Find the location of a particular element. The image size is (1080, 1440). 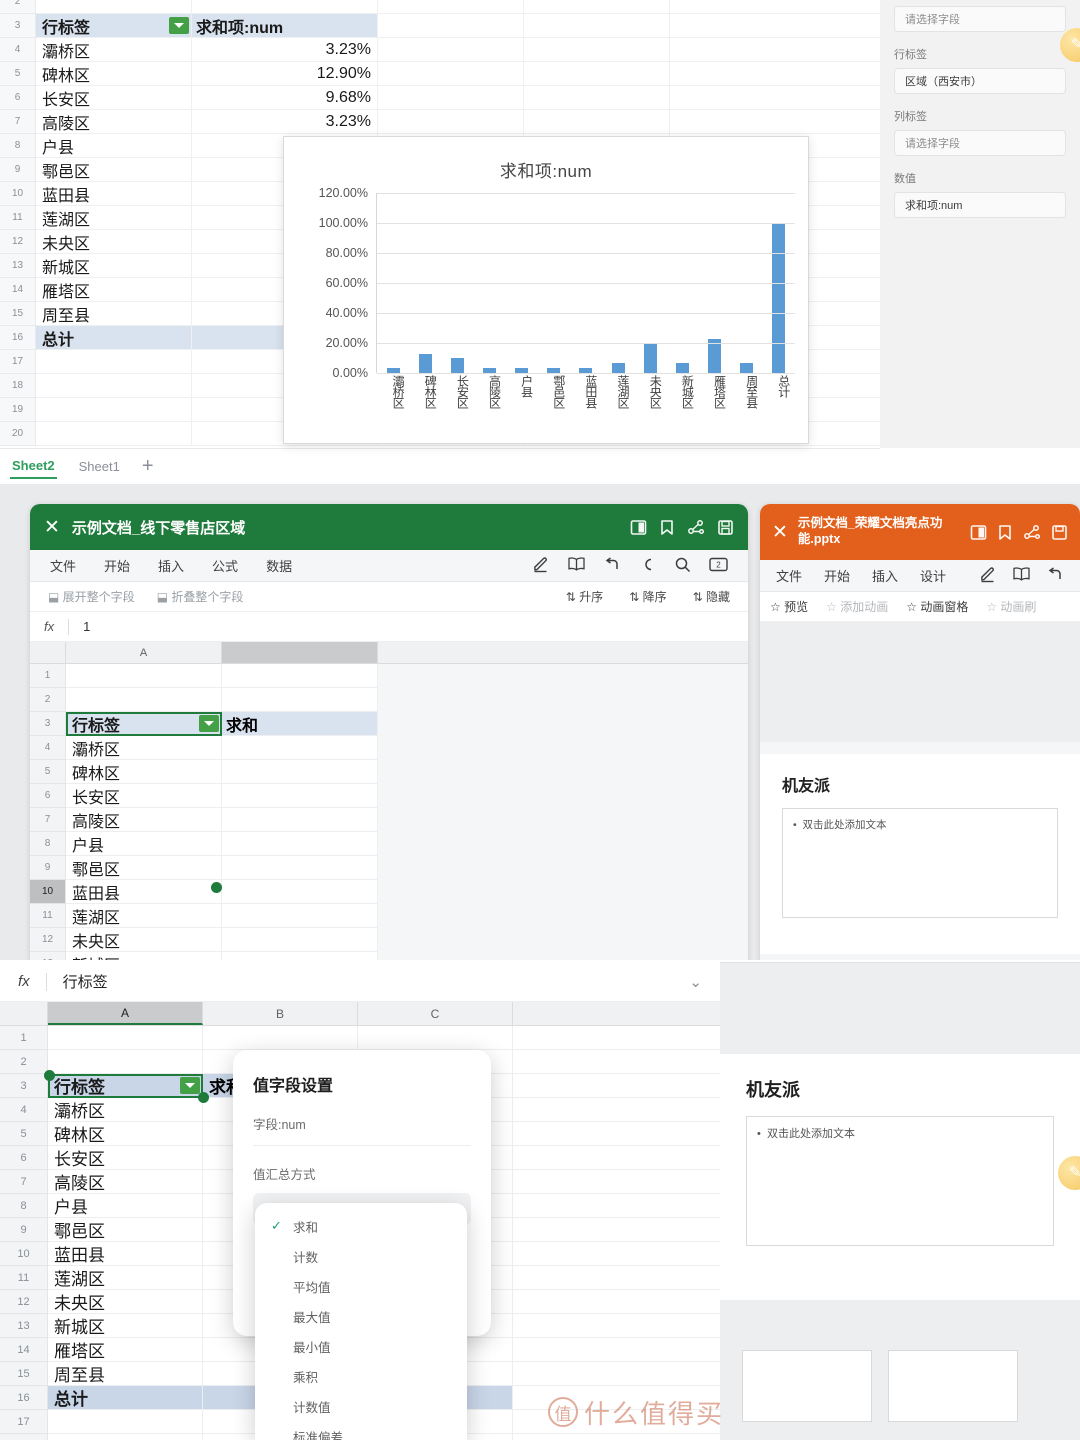

table-row: 7 高陵区 3.23% is located at coordinates (440, 122).